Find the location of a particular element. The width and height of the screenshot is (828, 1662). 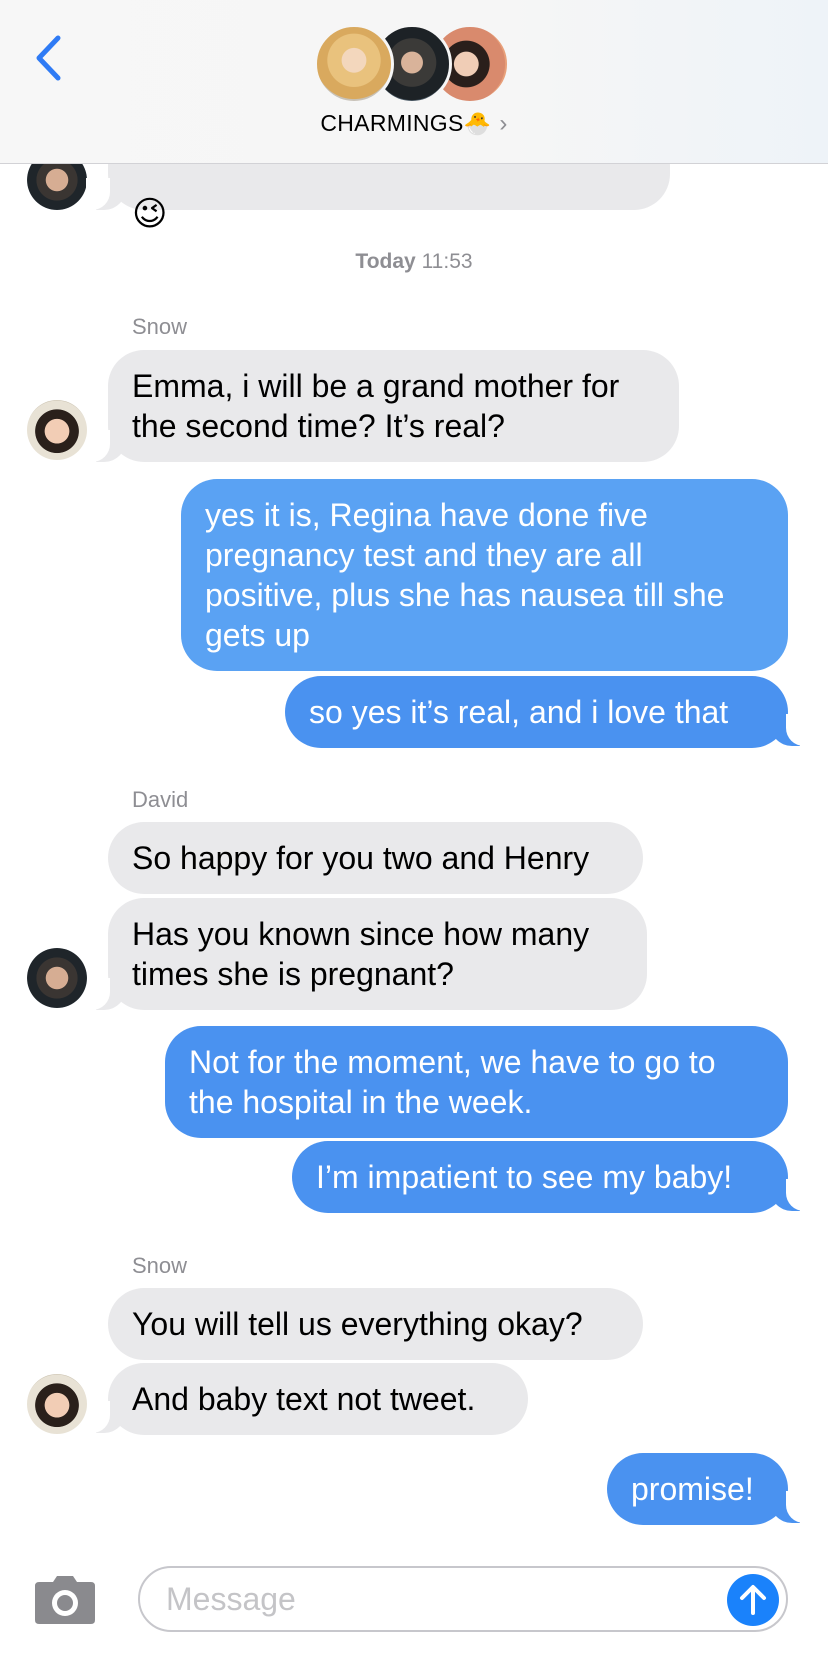

message-bubble: I’m impatient to see my baby! is located at coordinates (540, 1177).